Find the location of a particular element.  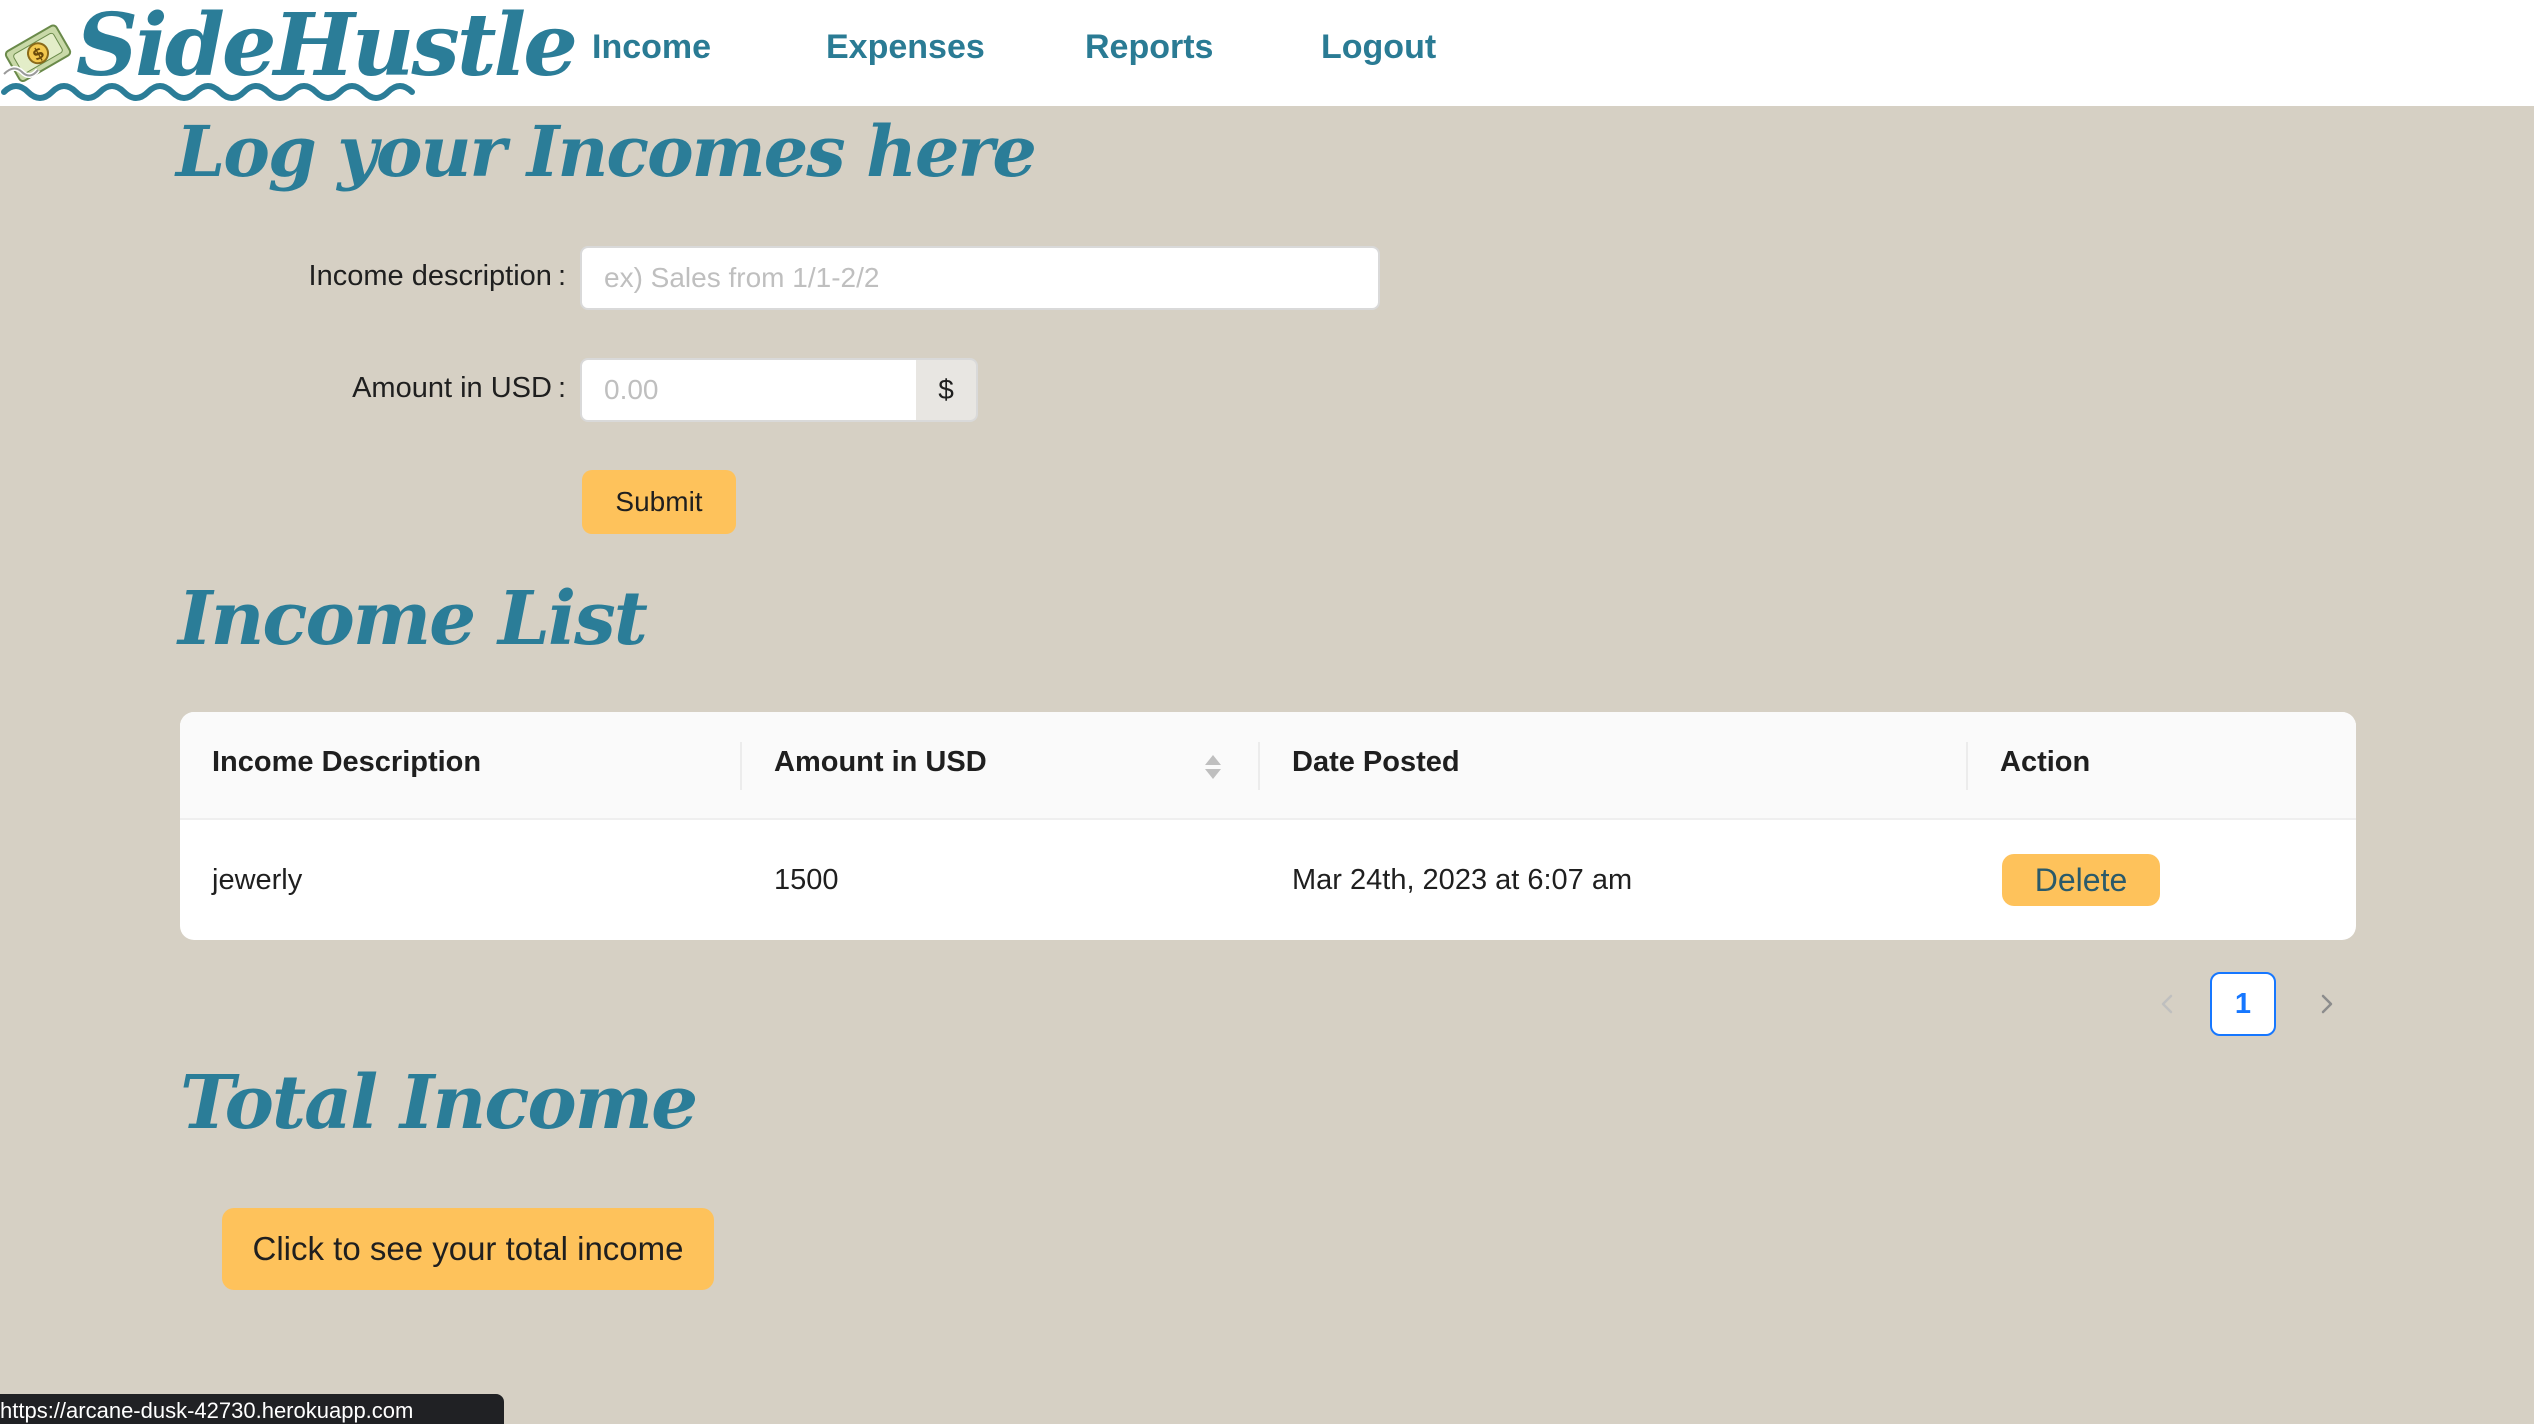

column-header-action: Action is located at coordinates (2045, 762).